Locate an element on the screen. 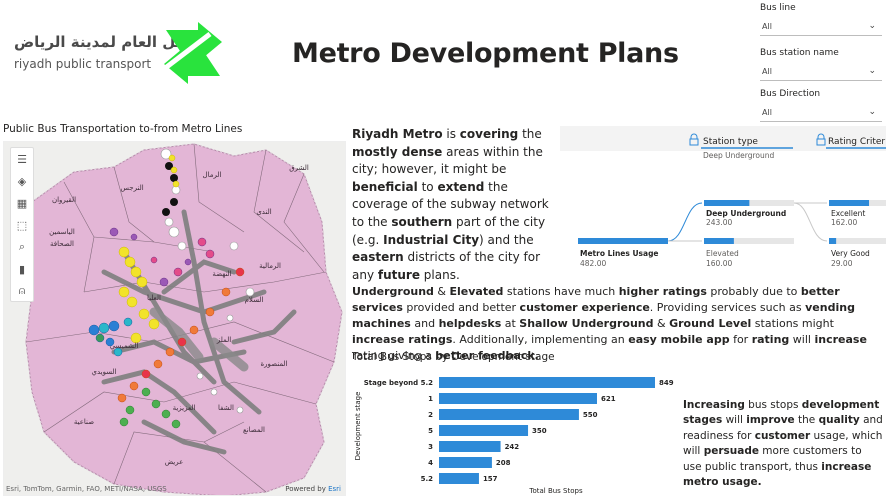 This screenshot has width=886, height=496. text: probably due to is located at coordinates (753, 291).